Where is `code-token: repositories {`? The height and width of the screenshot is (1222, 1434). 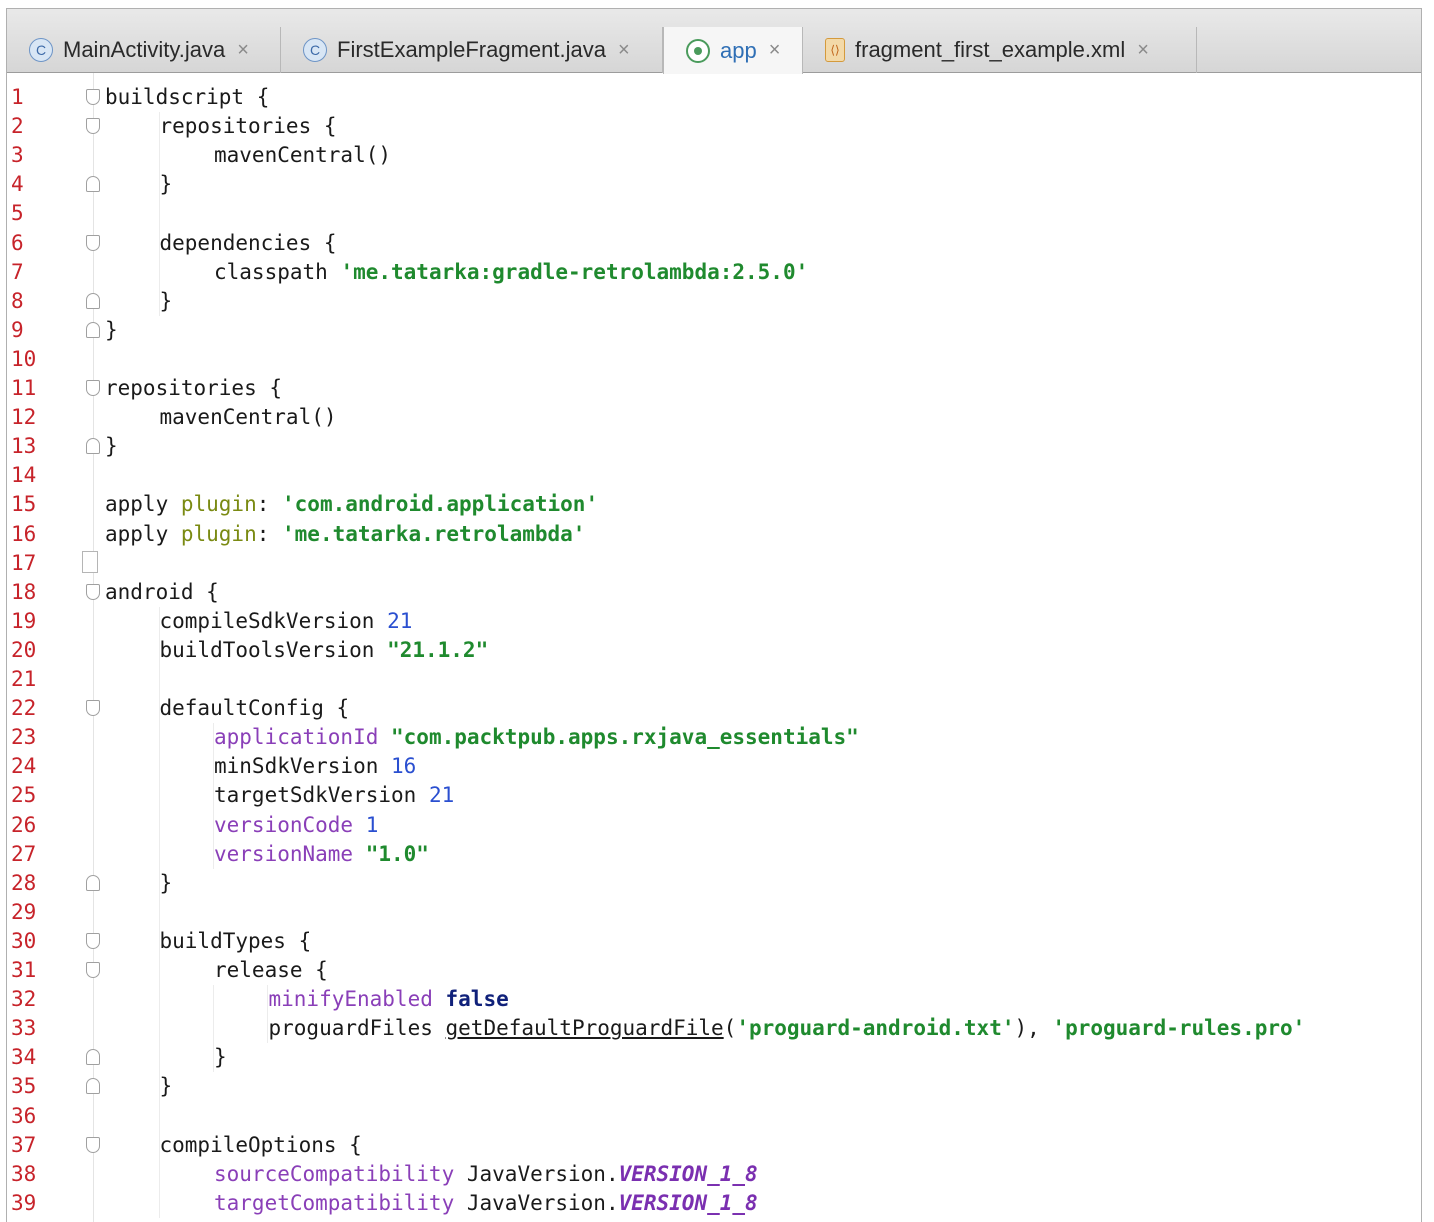
code-token: repositories { is located at coordinates (248, 126).